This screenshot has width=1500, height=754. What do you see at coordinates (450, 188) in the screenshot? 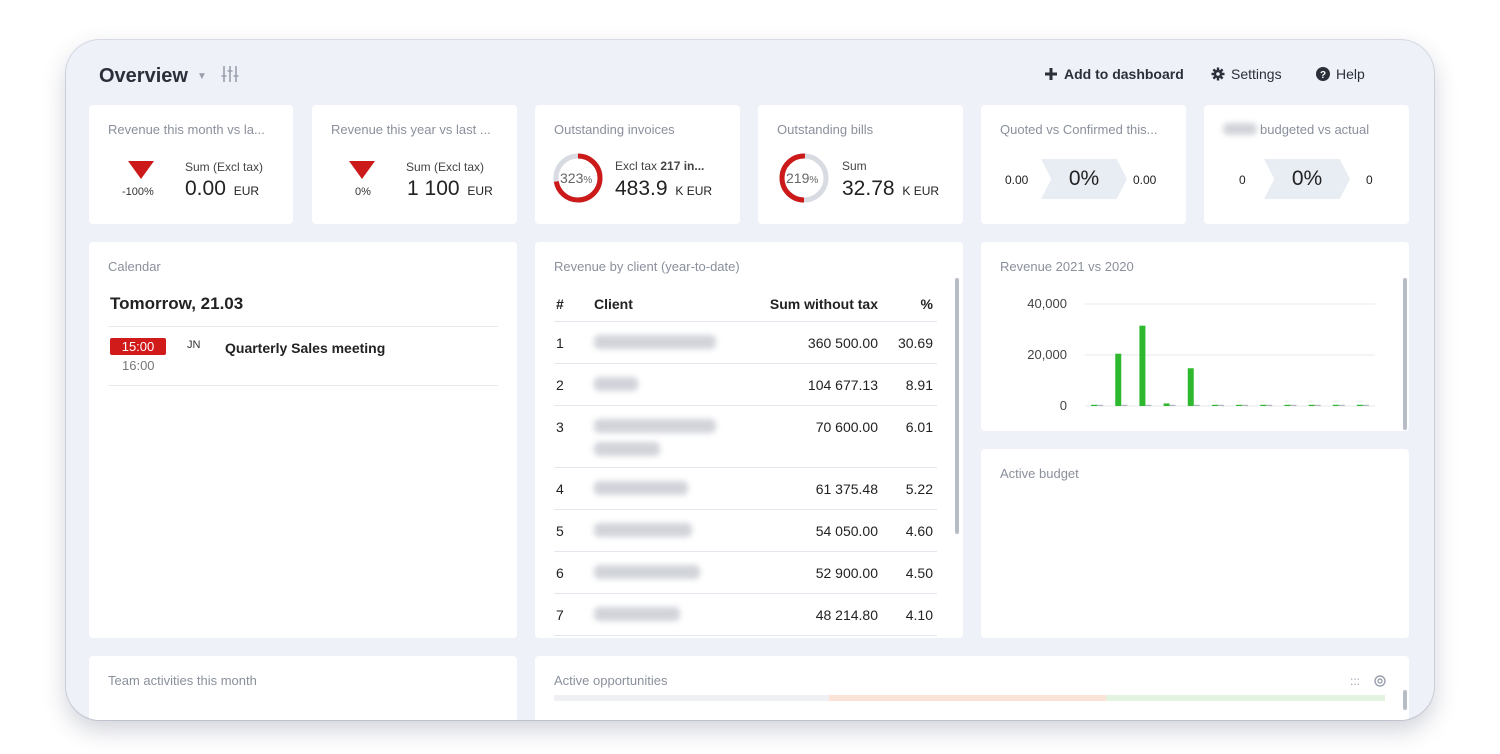
I see `kpi-value: 1 100 EUR` at bounding box center [450, 188].